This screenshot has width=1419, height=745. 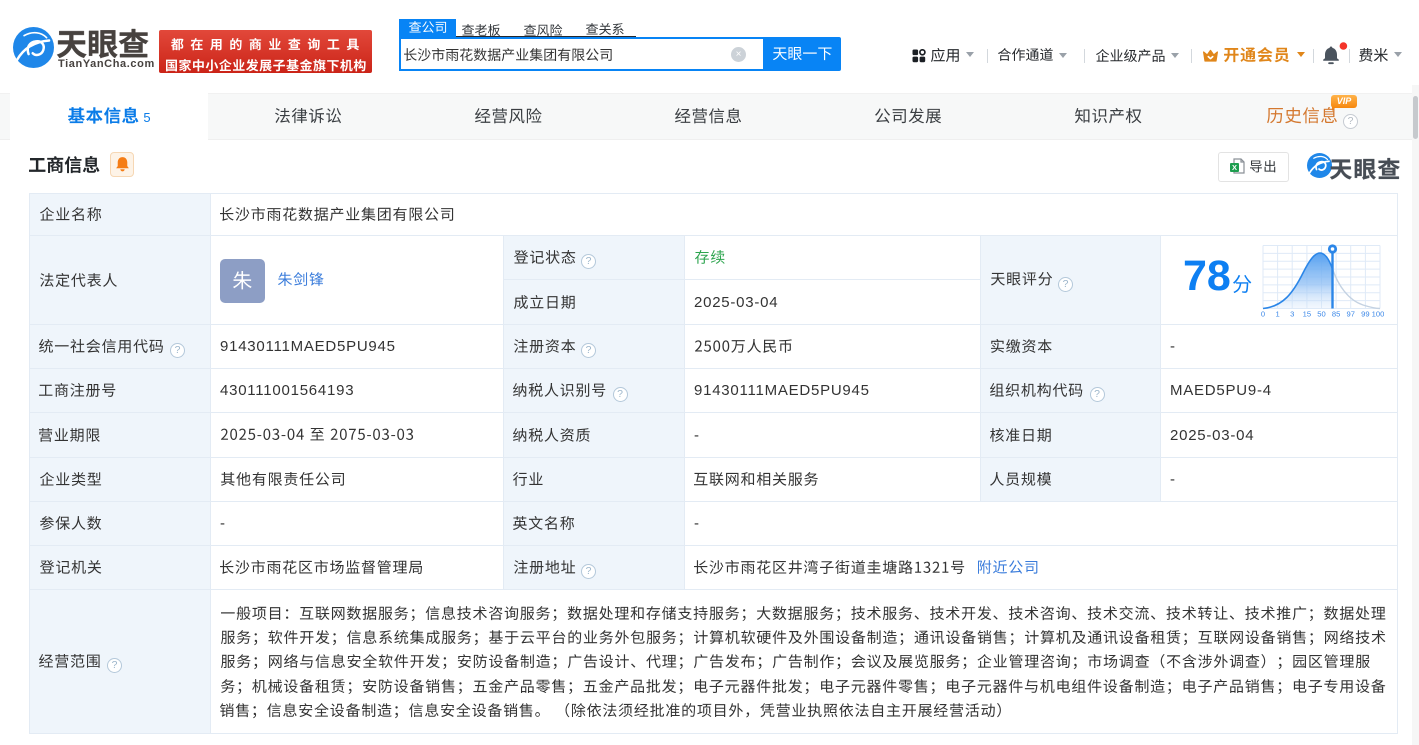 I want to click on svg-text: 15, so click(x=1307, y=314).